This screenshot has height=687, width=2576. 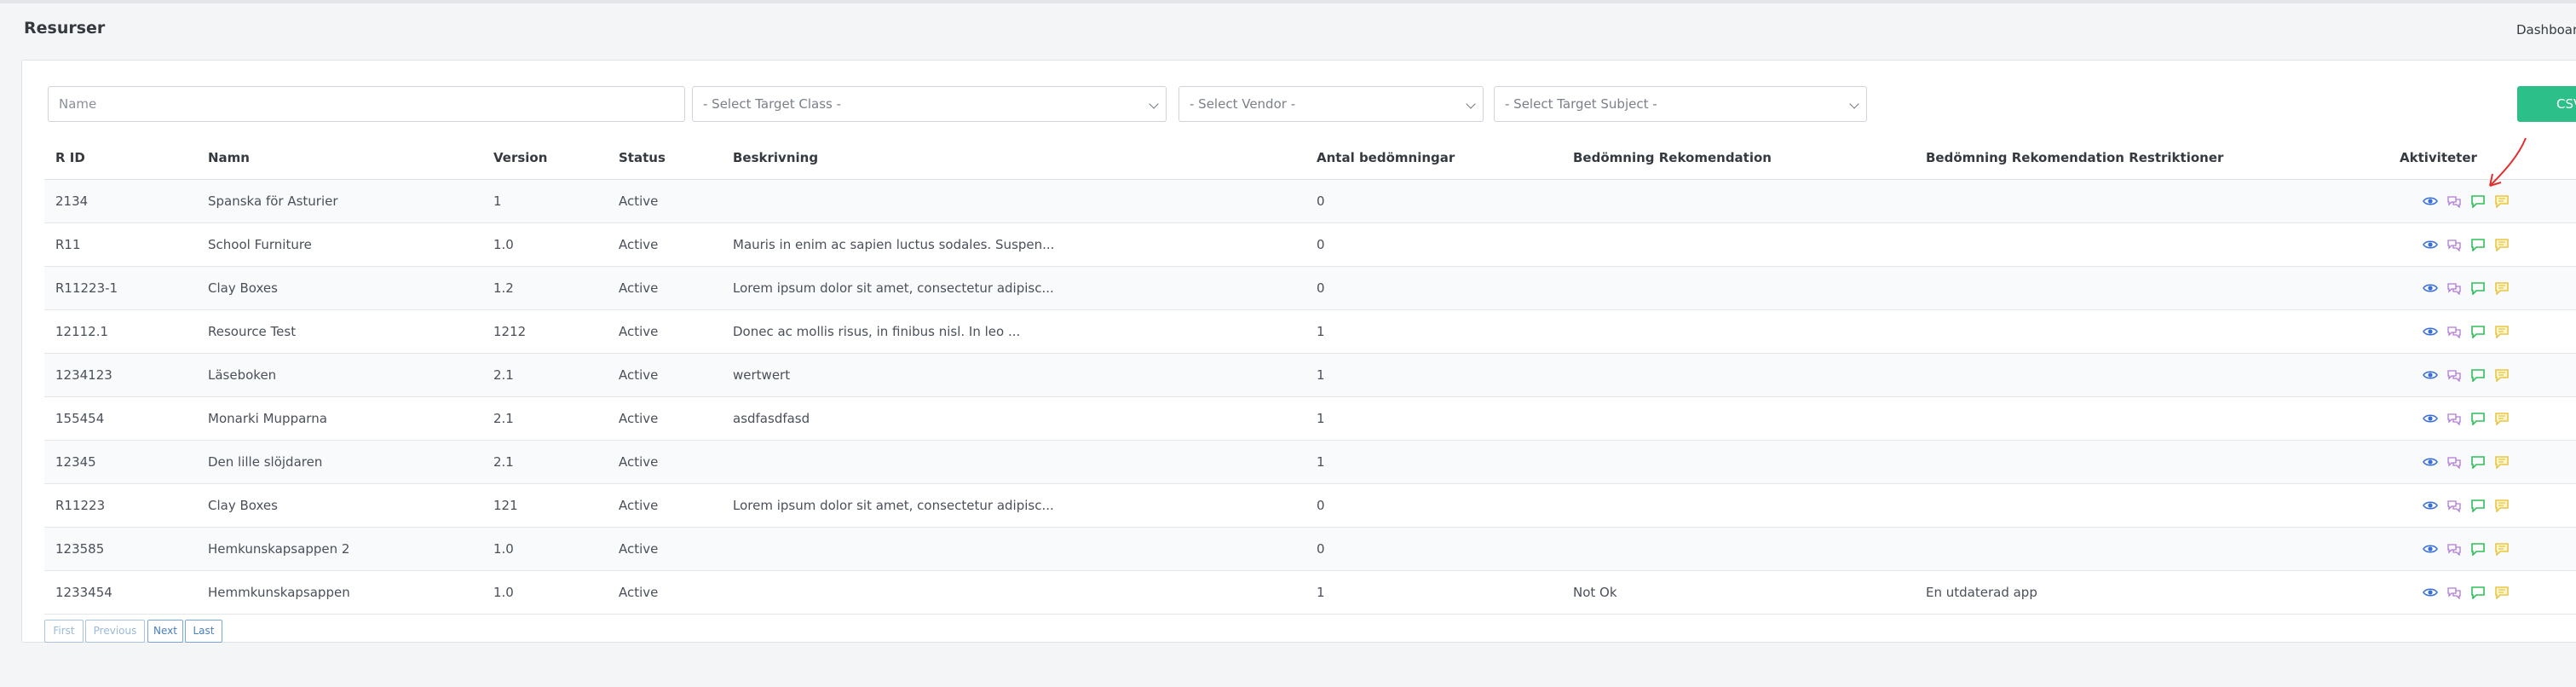 I want to click on cell-version: 2.1, so click(x=545, y=375).